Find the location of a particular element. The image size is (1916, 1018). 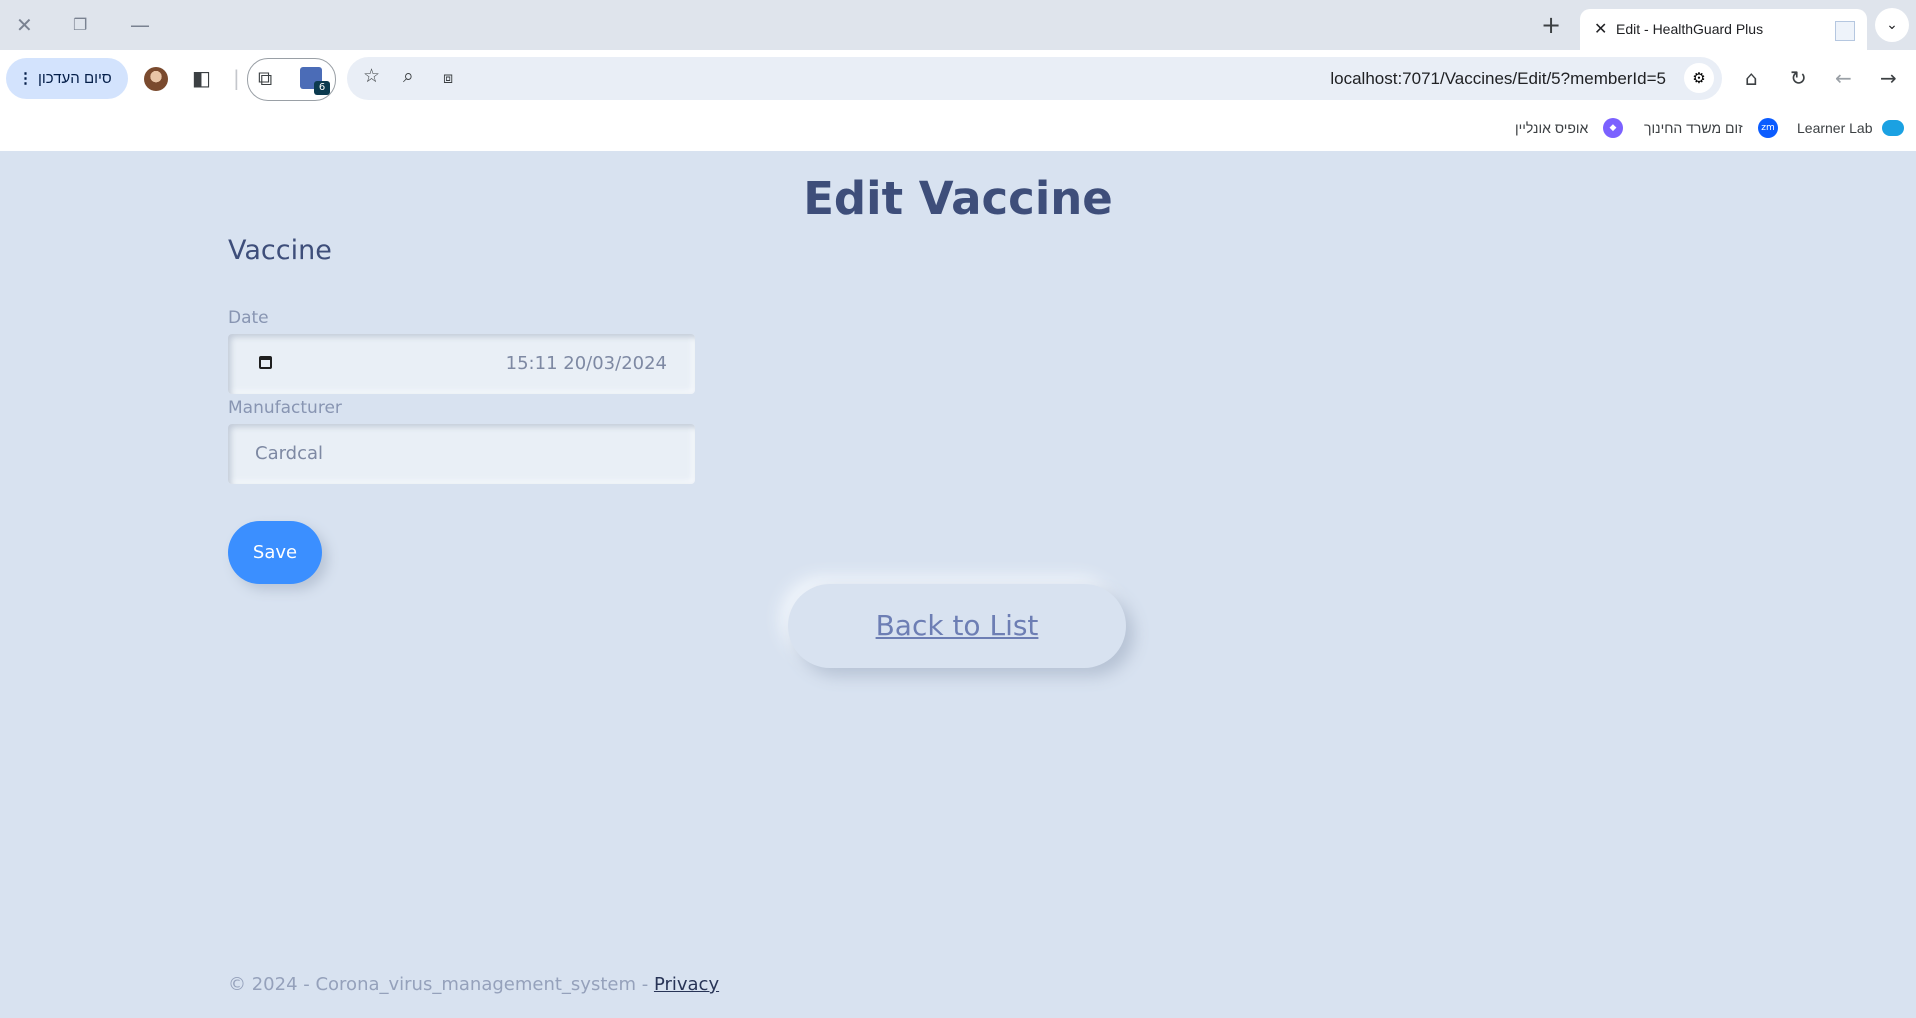

restore-window-icon: ❐ is located at coordinates (80, 24).